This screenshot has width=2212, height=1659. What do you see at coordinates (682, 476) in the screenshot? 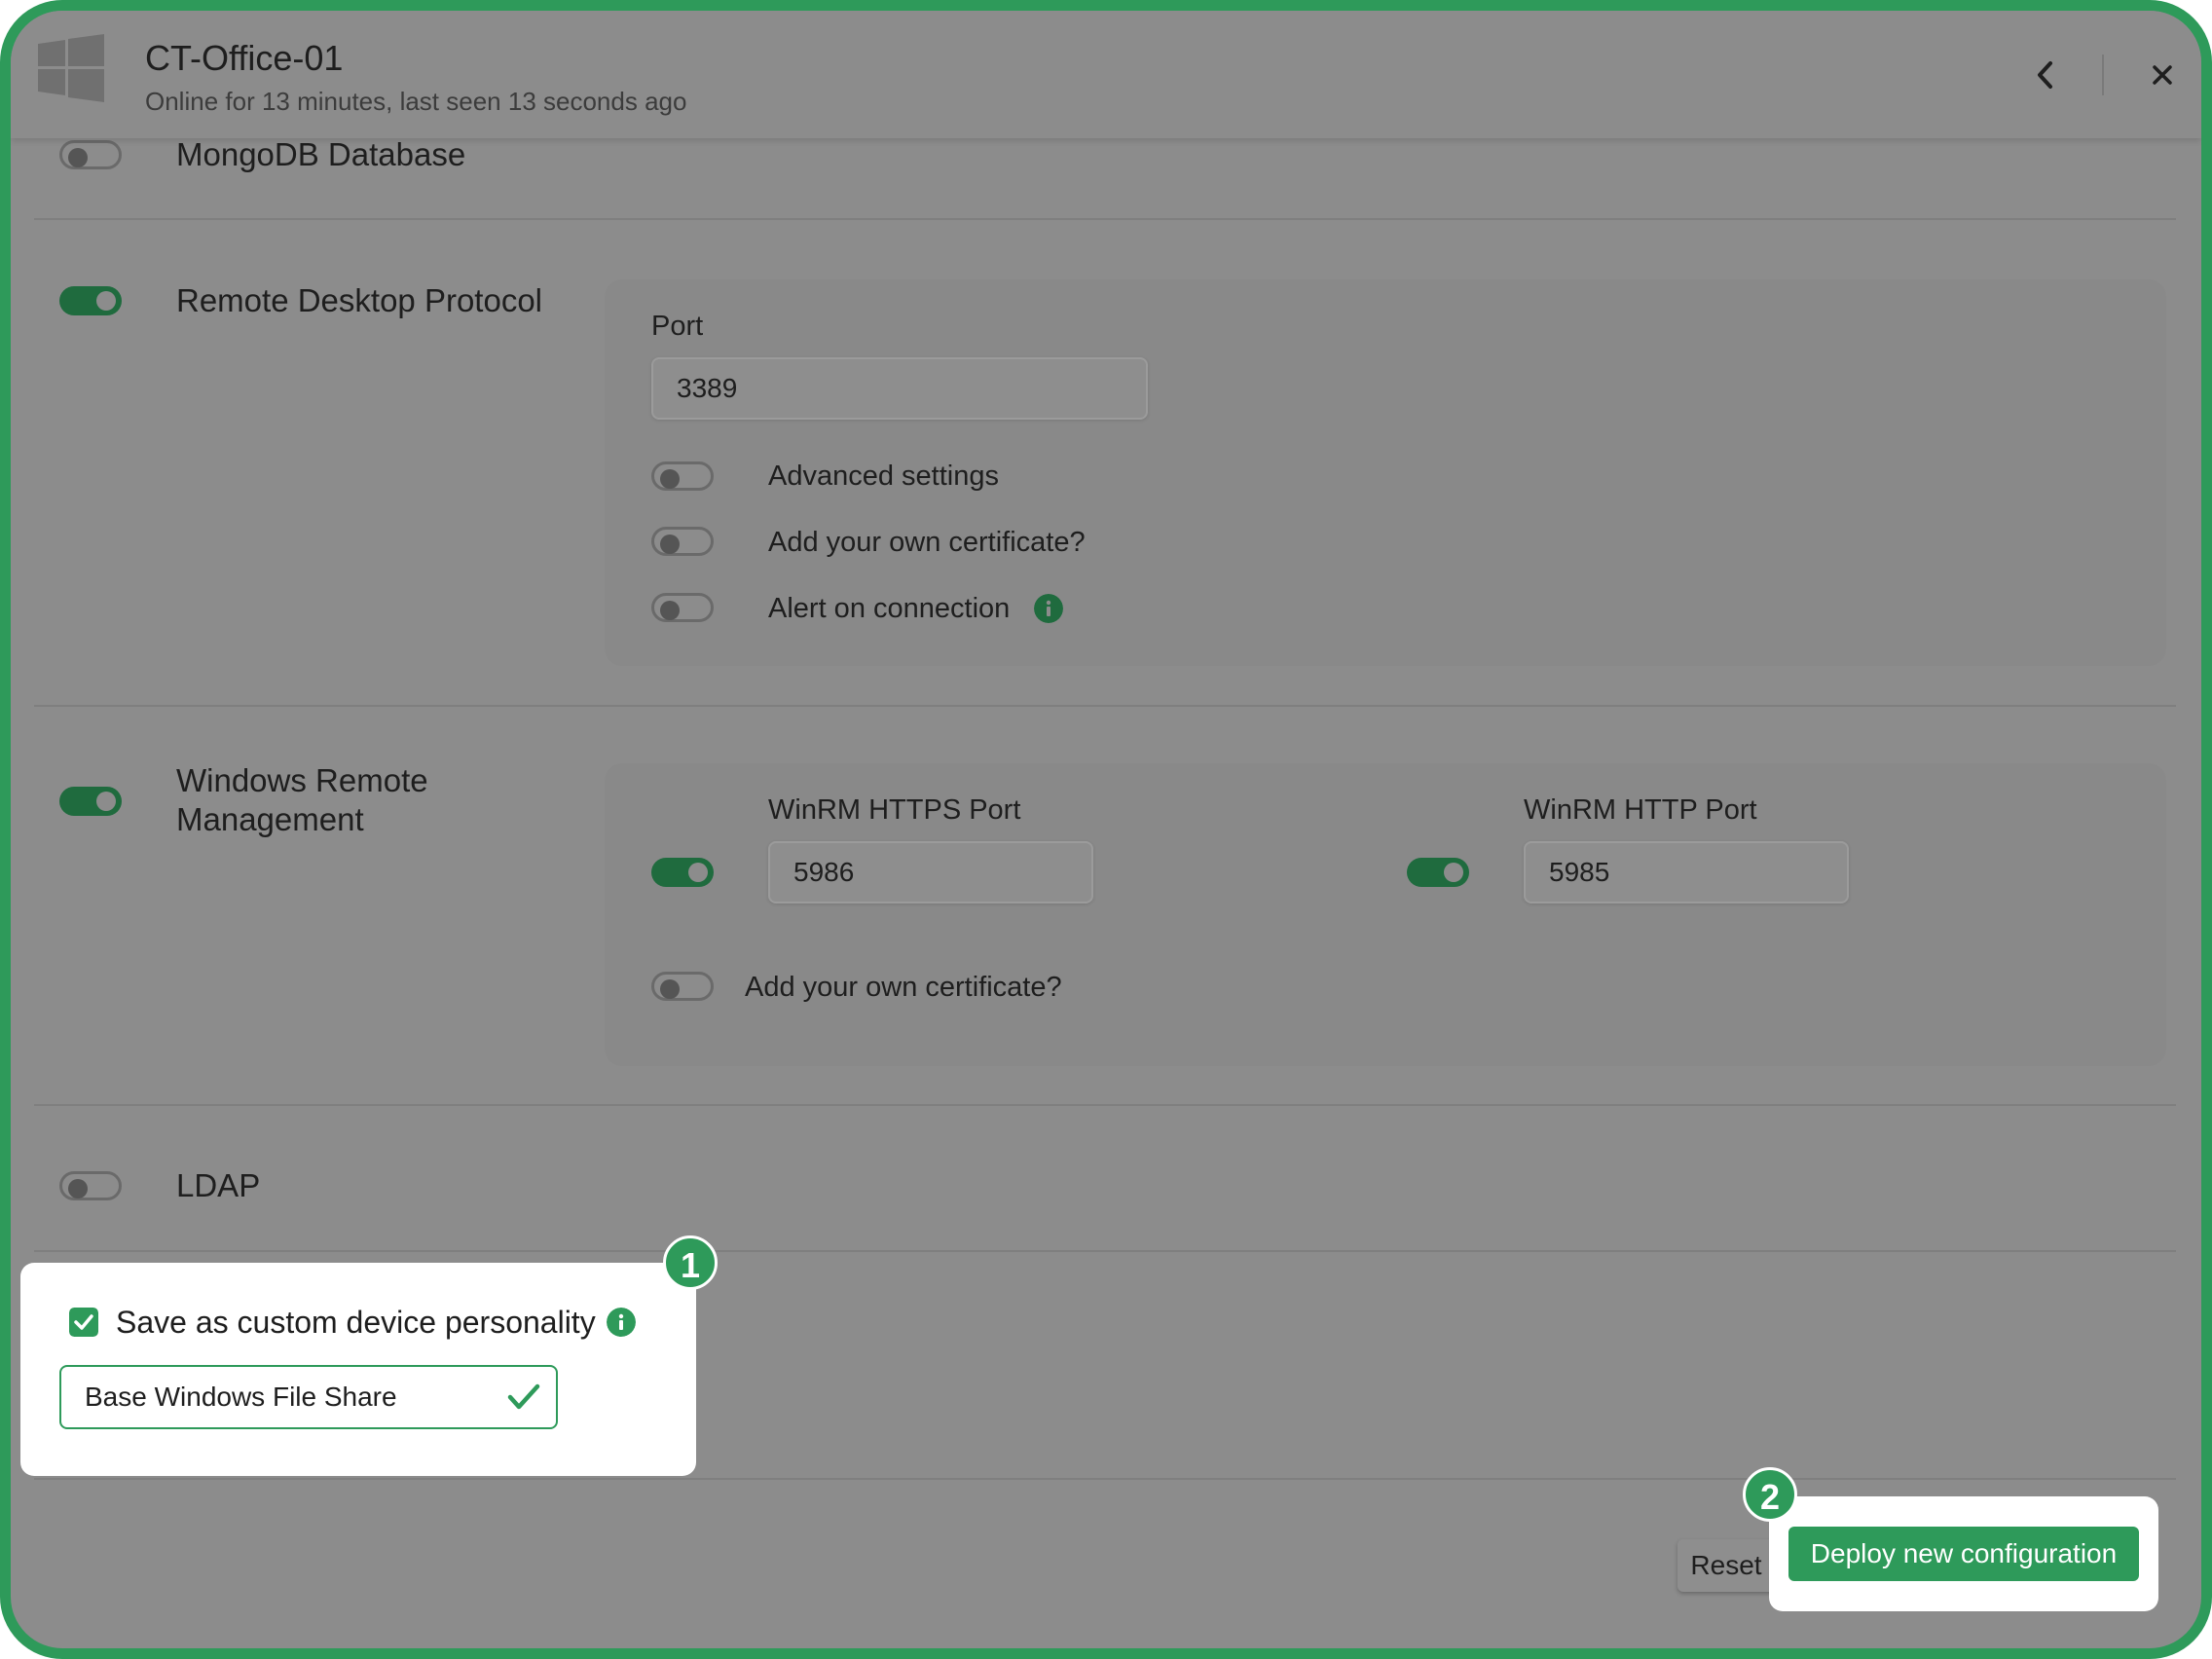
I see `advanced-settings-toggle` at bounding box center [682, 476].